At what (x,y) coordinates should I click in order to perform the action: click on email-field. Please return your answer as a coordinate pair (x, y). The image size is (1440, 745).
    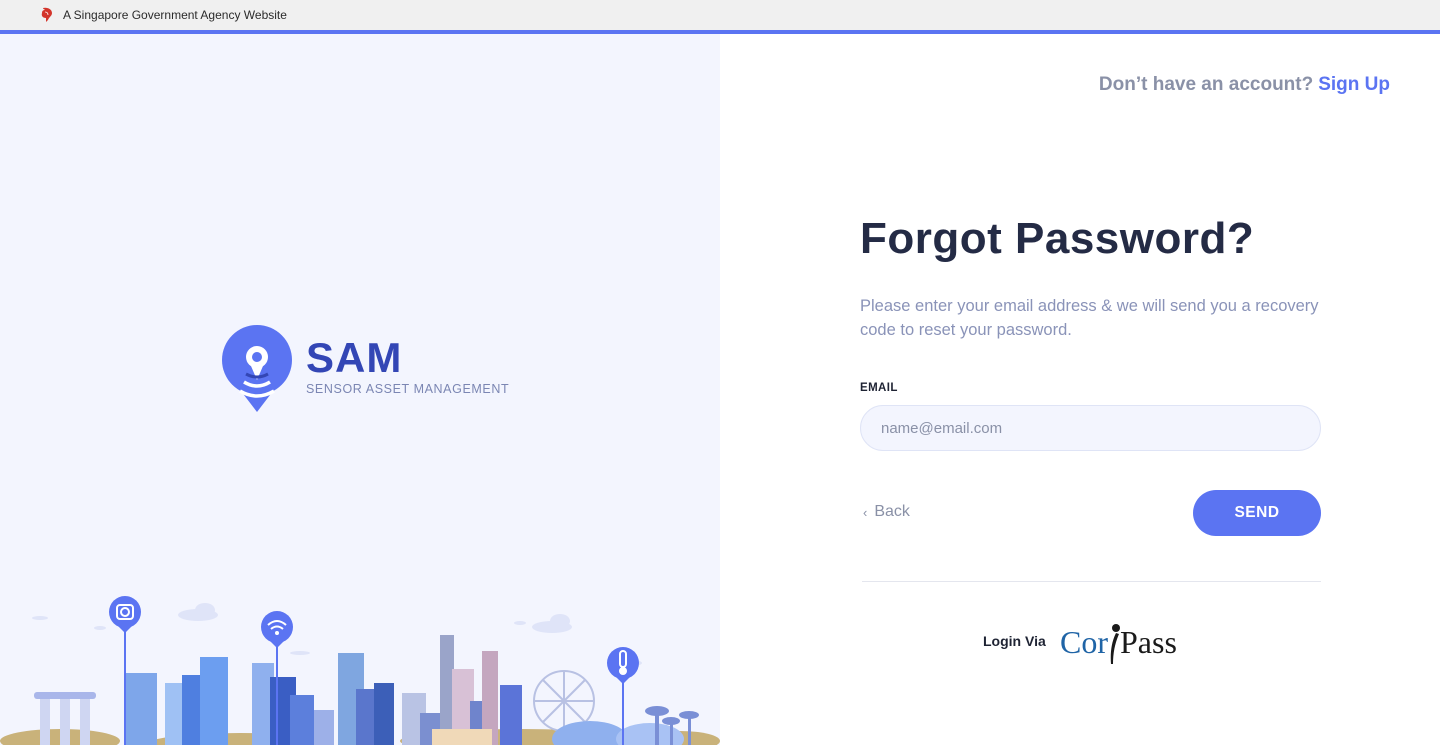
    Looking at the image, I should click on (1090, 428).